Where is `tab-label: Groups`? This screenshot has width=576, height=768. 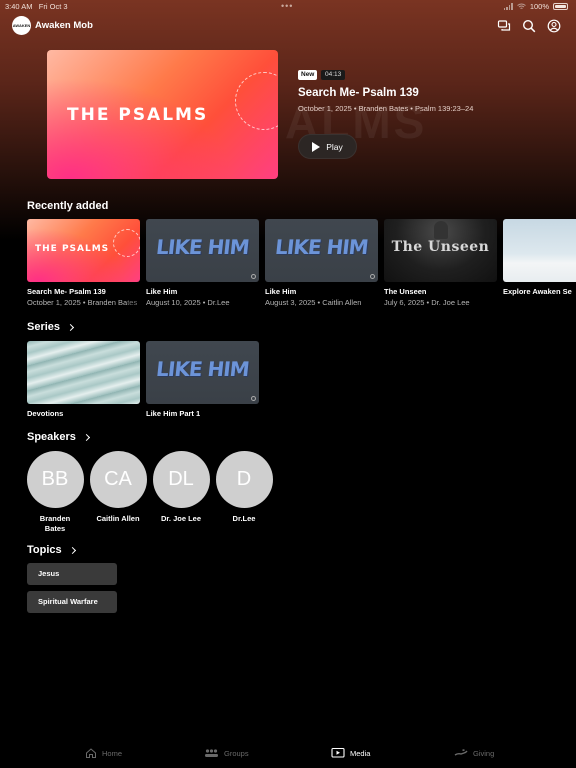 tab-label: Groups is located at coordinates (236, 753).